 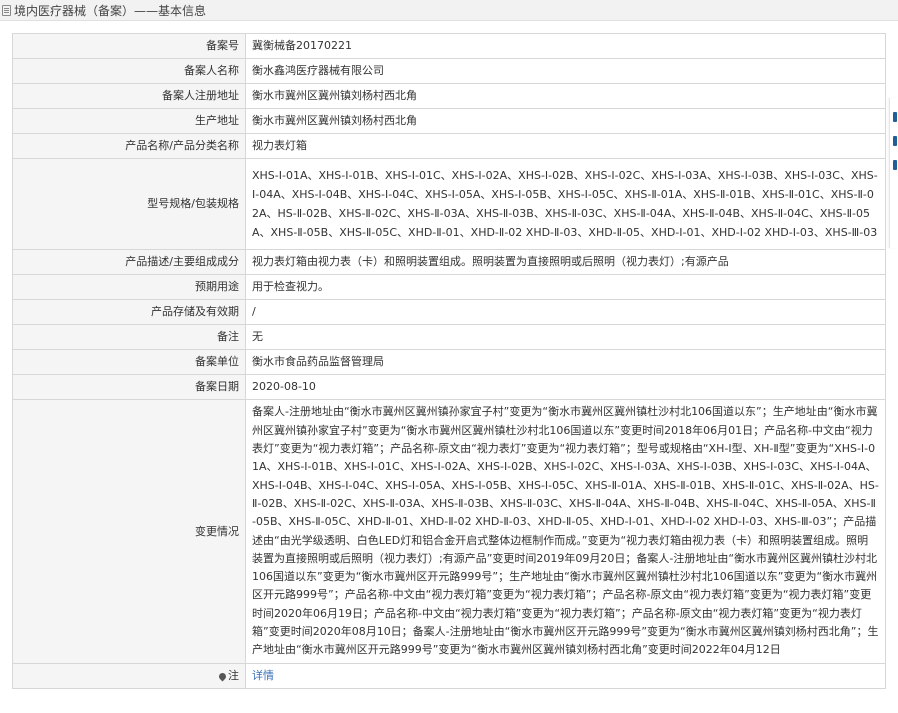 What do you see at coordinates (129, 262) in the screenshot?
I see `description-label: 产品描述/主要组成成分` at bounding box center [129, 262].